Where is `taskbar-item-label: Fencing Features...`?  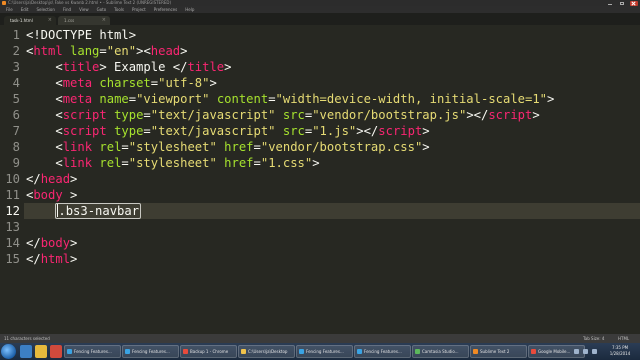
taskbar-item-label: Fencing Features... is located at coordinates (325, 351).